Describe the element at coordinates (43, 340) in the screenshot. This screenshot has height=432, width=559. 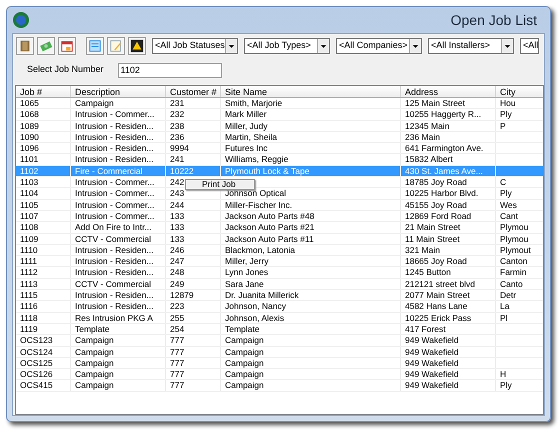
I see `table-cell: OCS123` at that location.